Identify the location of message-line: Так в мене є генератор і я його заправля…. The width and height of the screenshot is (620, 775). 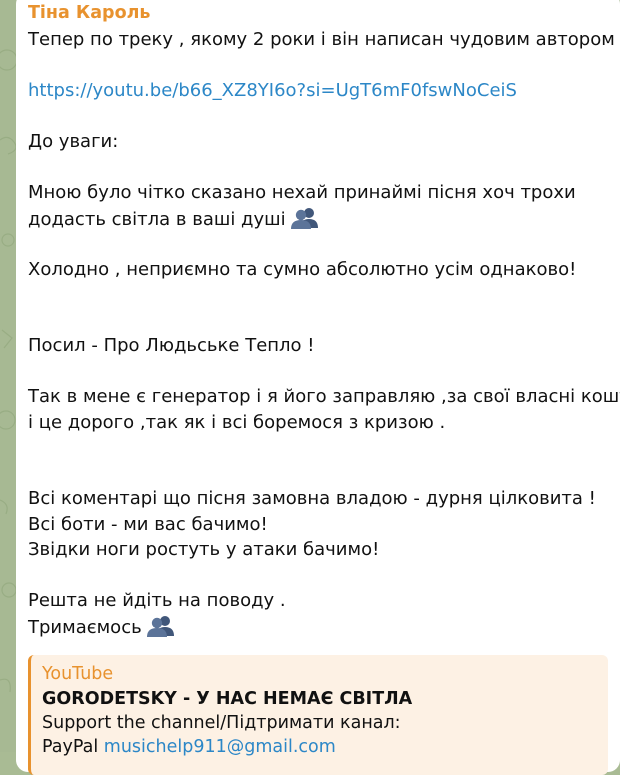
(324, 396).